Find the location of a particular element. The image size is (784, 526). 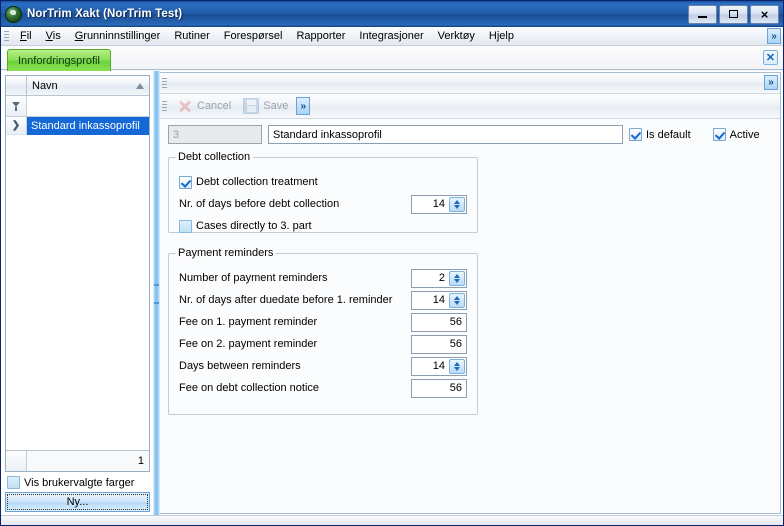

sort-ascending-icon is located at coordinates (140, 85).